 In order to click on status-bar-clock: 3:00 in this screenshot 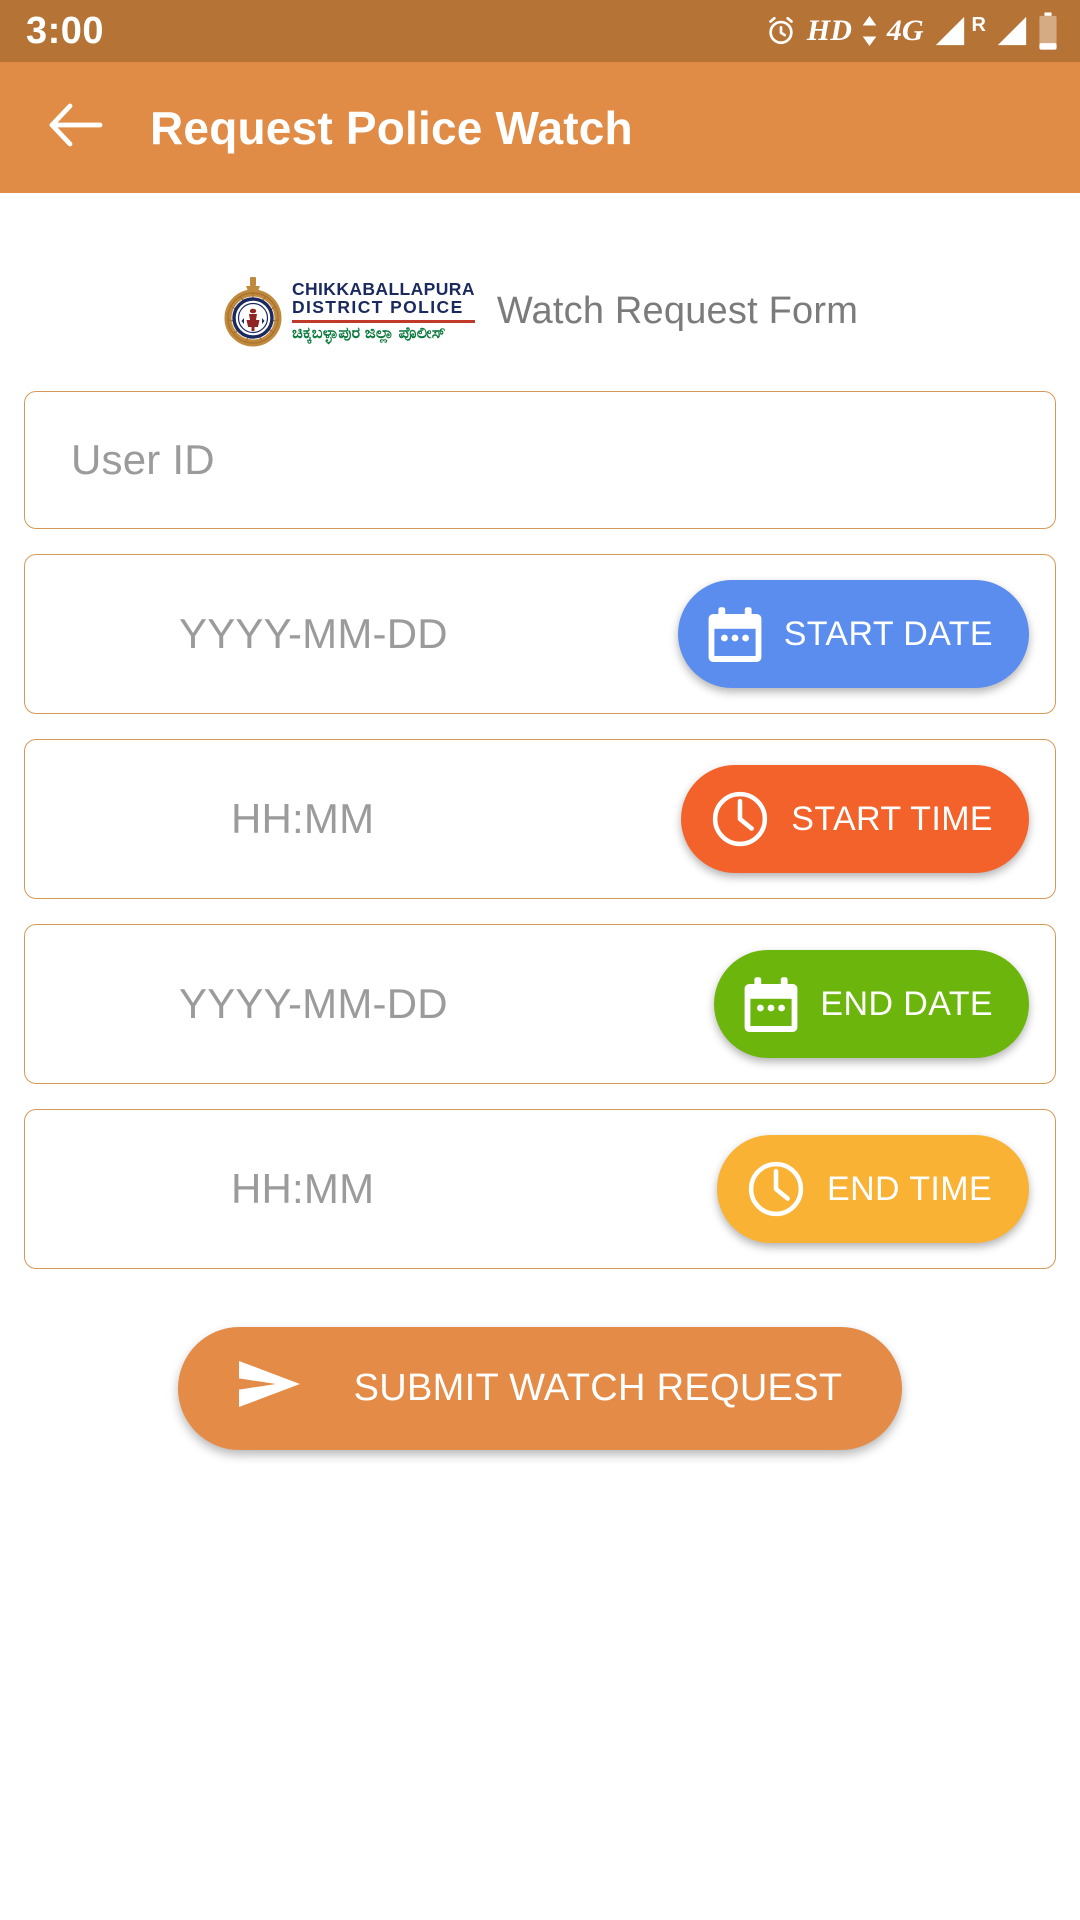, I will do `click(65, 31)`.